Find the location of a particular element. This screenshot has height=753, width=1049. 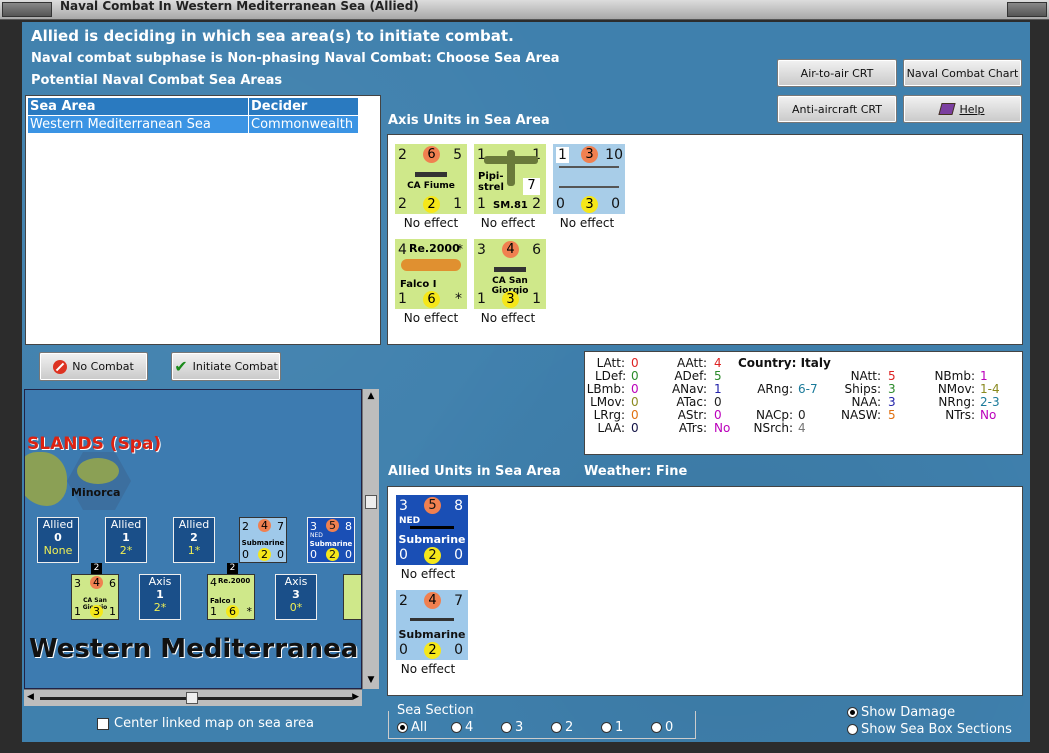

map-horizontal-scrollbar: ◀ ▶ is located at coordinates (193, 697).